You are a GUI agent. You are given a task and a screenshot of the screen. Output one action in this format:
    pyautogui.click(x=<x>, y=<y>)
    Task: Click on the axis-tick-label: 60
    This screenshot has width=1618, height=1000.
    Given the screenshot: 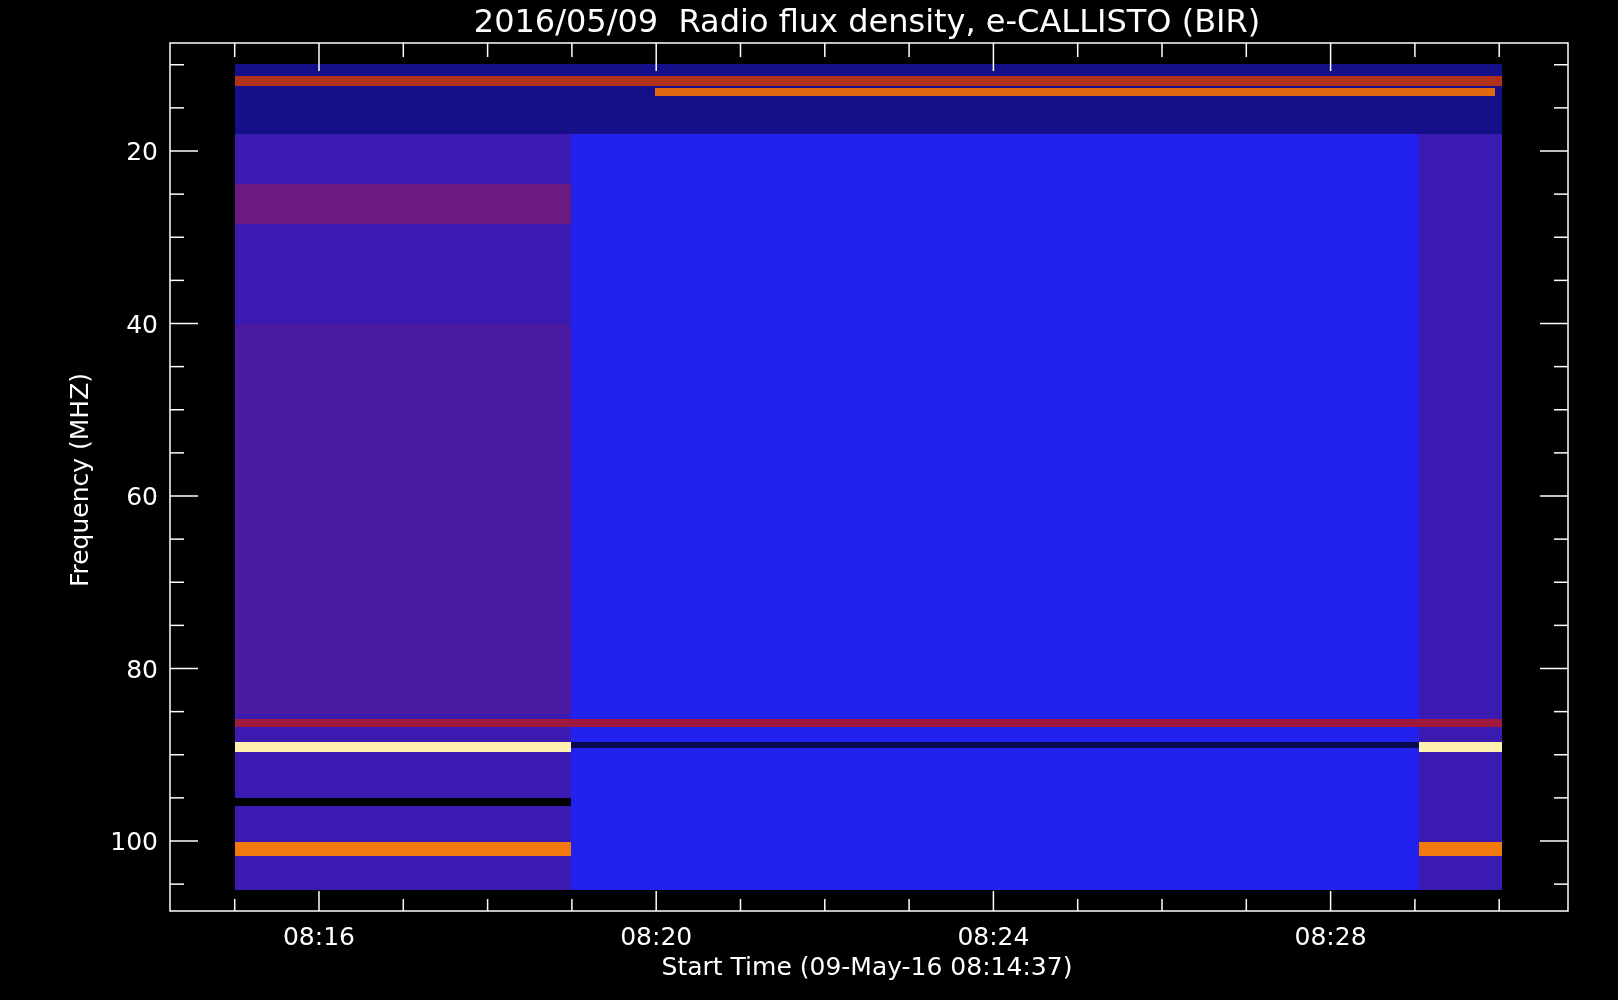 What is the action you would take?
    pyautogui.click(x=142, y=496)
    